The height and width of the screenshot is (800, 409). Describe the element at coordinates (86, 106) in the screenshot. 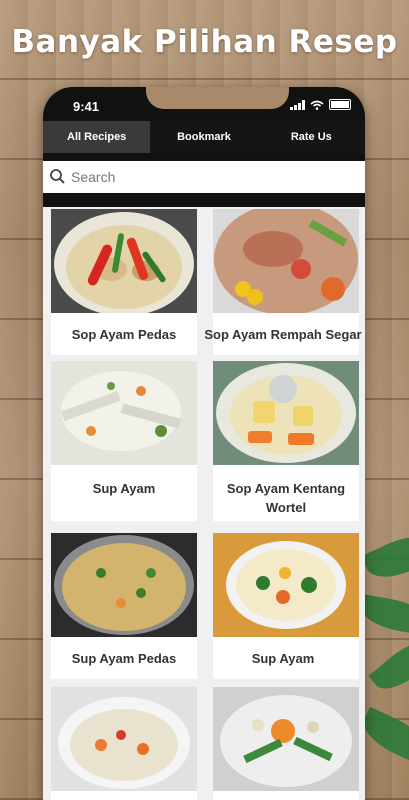

I see `status-time: 9:41` at that location.